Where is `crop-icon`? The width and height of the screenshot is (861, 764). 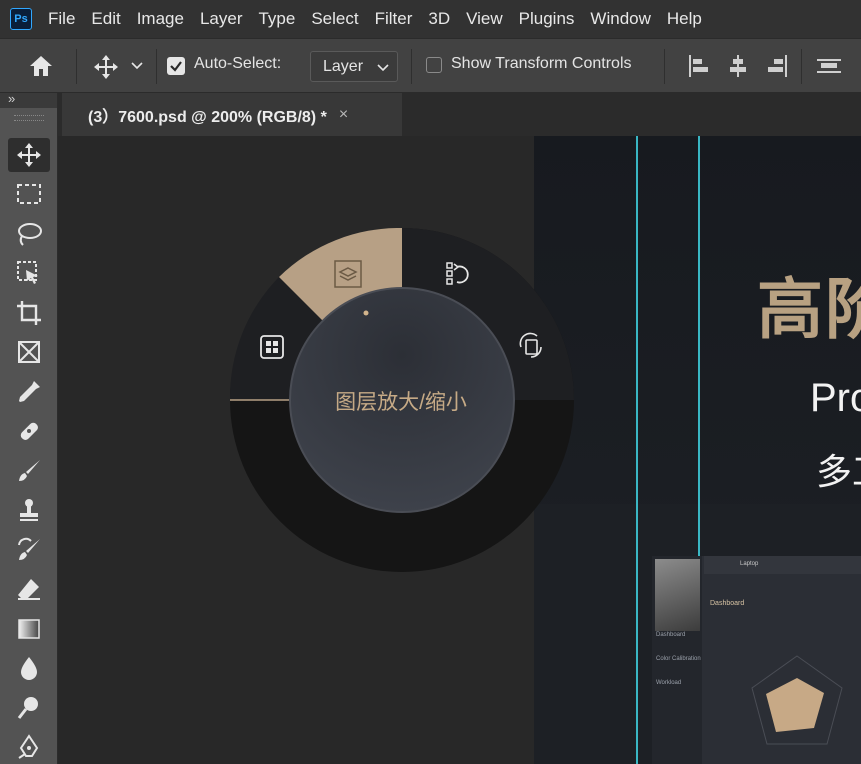
crop-icon is located at coordinates (29, 313).